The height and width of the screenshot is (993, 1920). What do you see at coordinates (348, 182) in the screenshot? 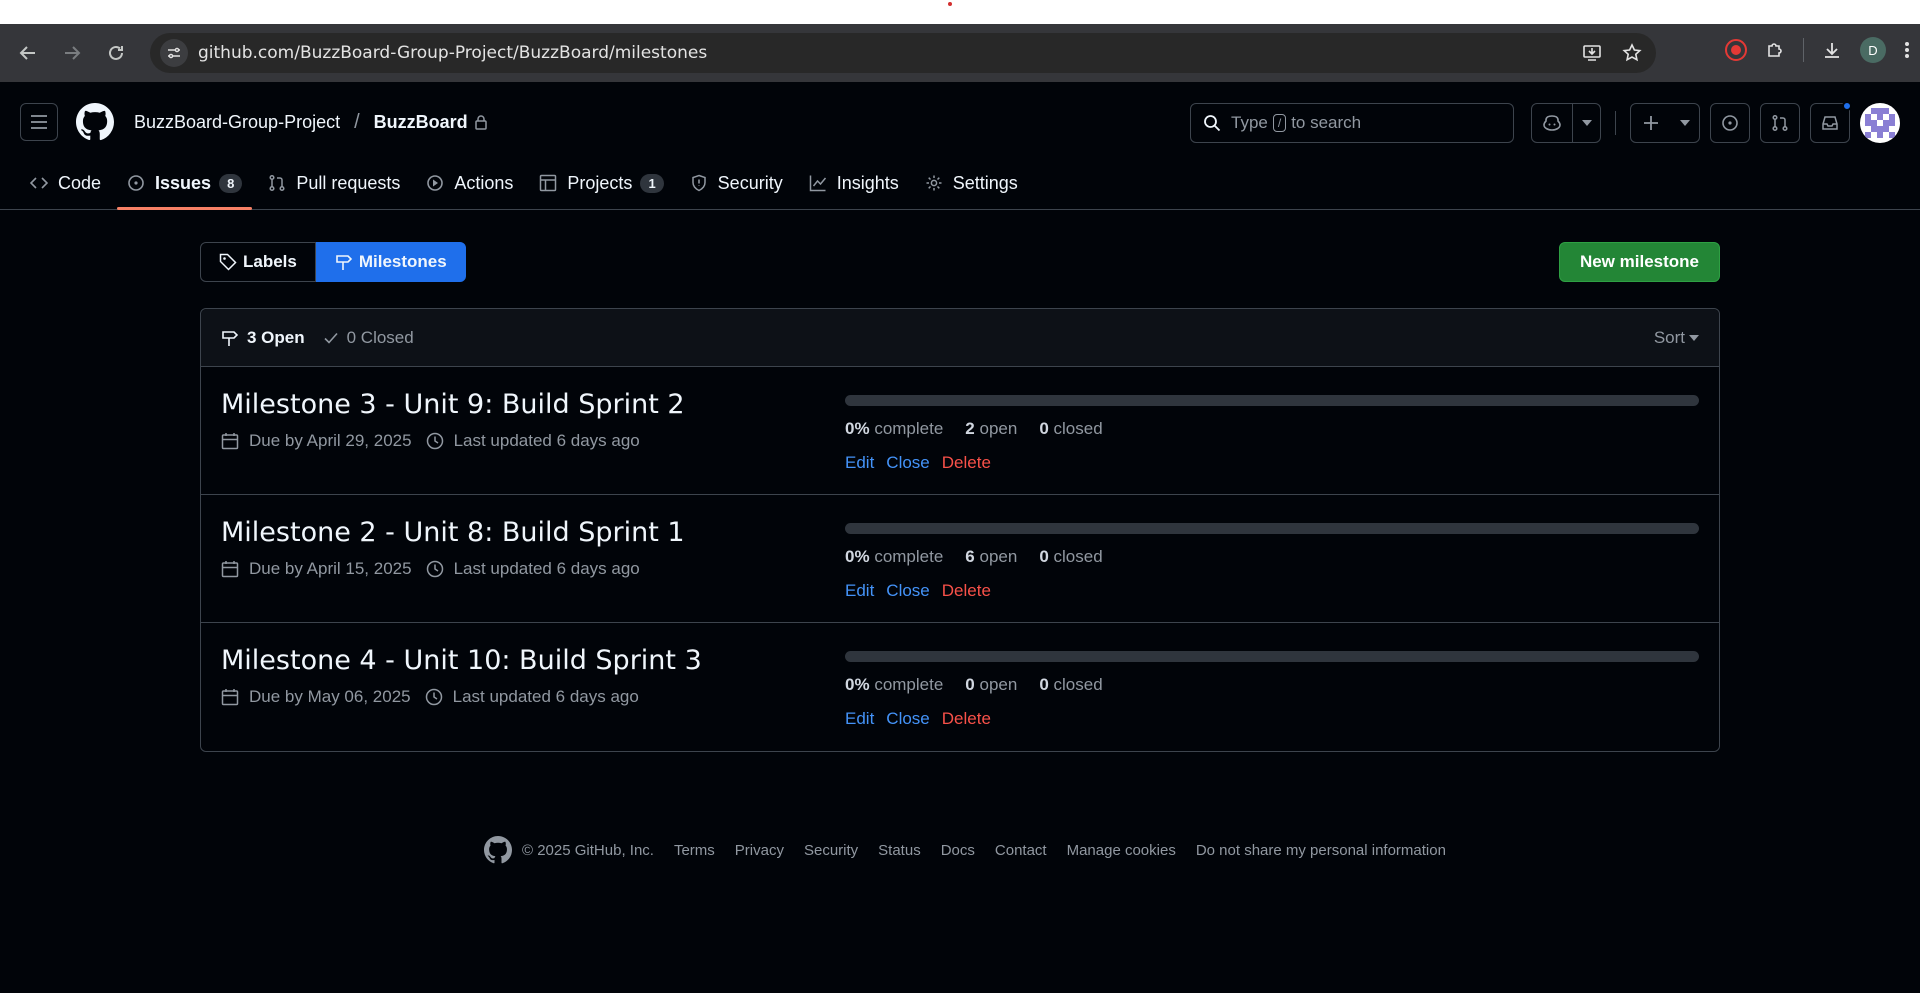
I see `tab-label: Pull requests` at bounding box center [348, 182].